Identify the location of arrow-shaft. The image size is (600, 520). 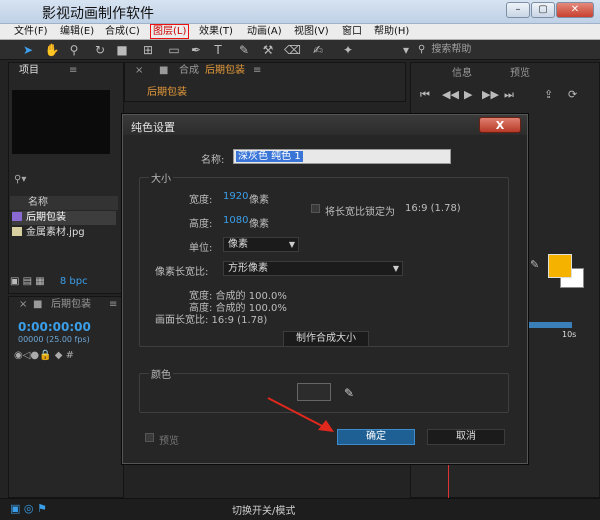
(297, 413).